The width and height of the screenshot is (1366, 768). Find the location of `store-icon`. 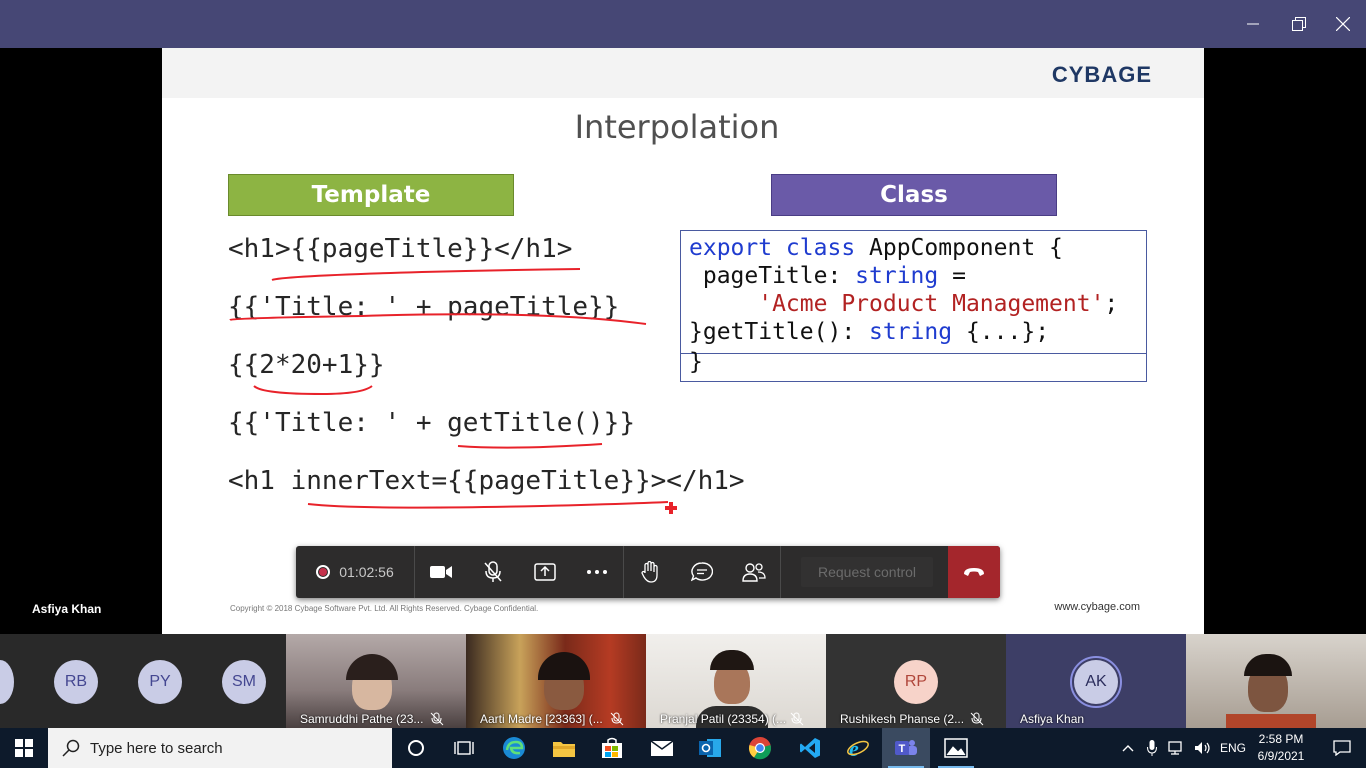

store-icon is located at coordinates (612, 747).